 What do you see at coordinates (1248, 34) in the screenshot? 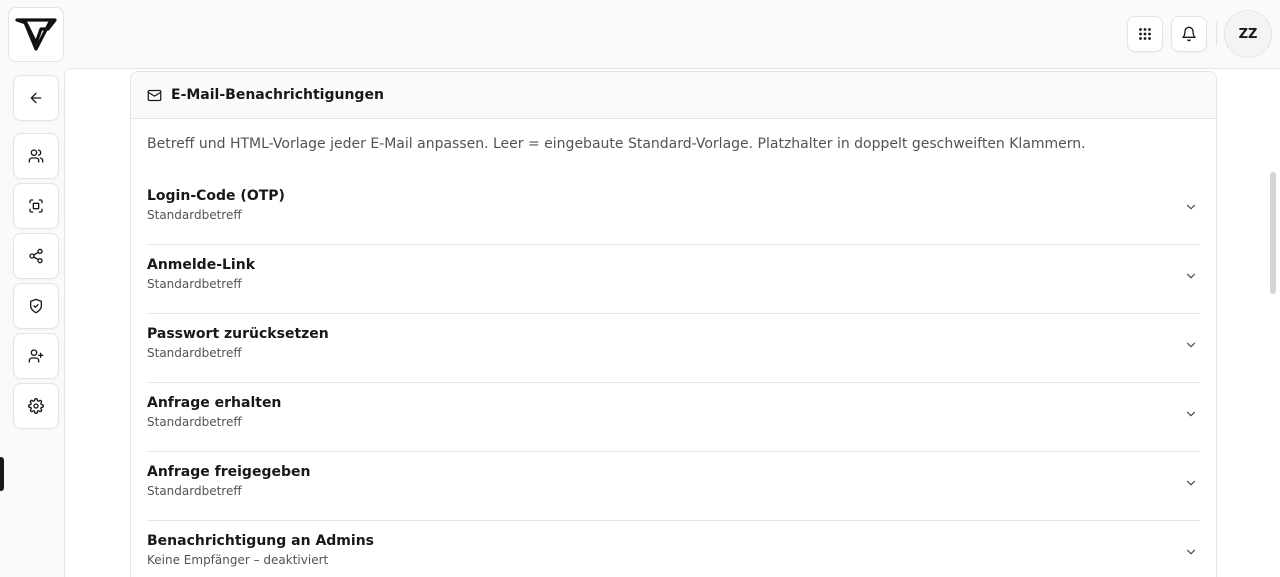
I see `user-avatar: ZZ` at bounding box center [1248, 34].